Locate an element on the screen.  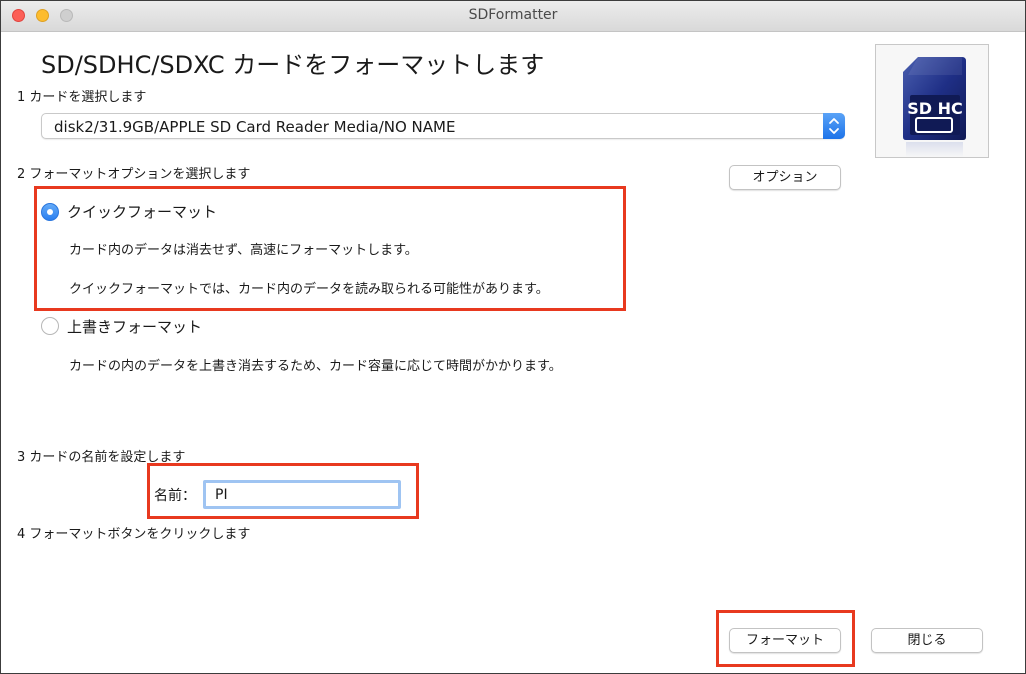
name-field-highlight is located at coordinates (283, 491).